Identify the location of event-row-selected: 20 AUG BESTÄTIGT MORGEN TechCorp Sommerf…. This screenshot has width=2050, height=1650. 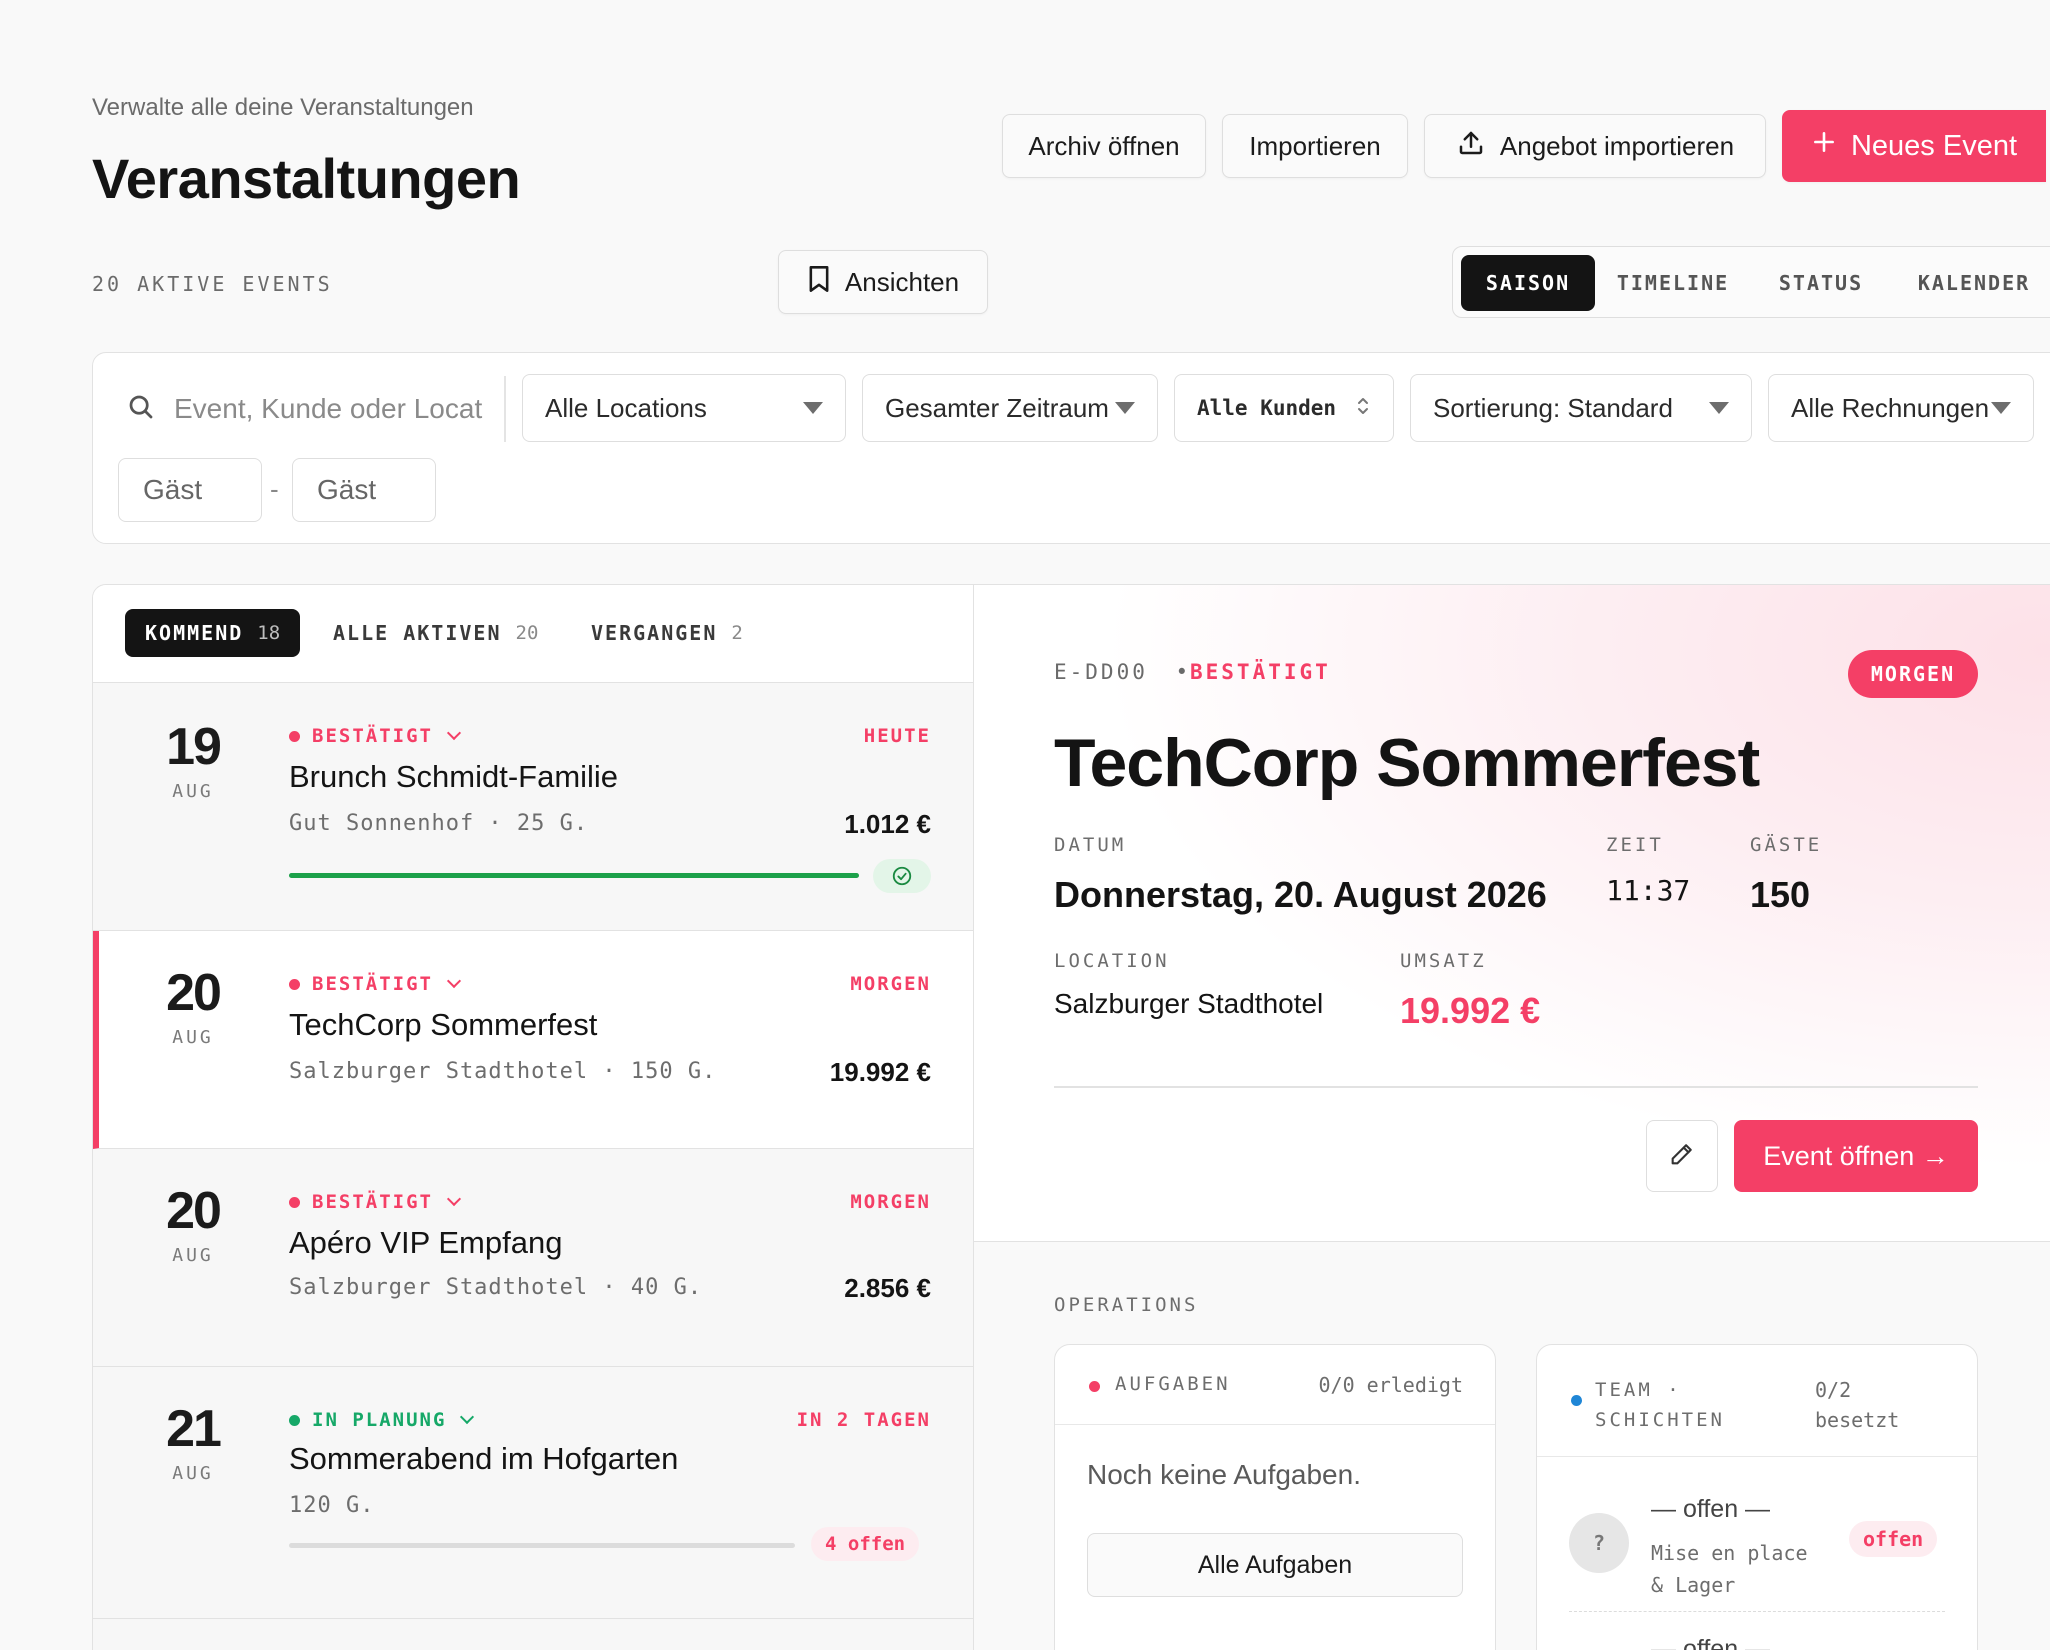
(533, 1040).